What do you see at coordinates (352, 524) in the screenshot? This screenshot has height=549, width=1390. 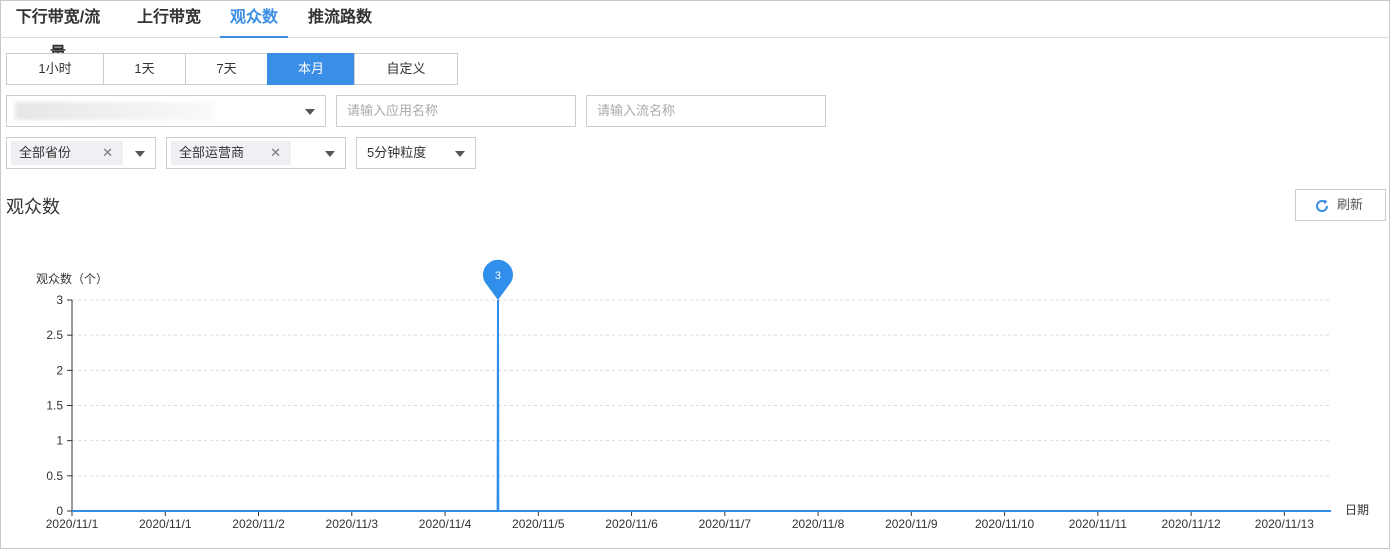 I see `x-tick-label: 2020/11/3` at bounding box center [352, 524].